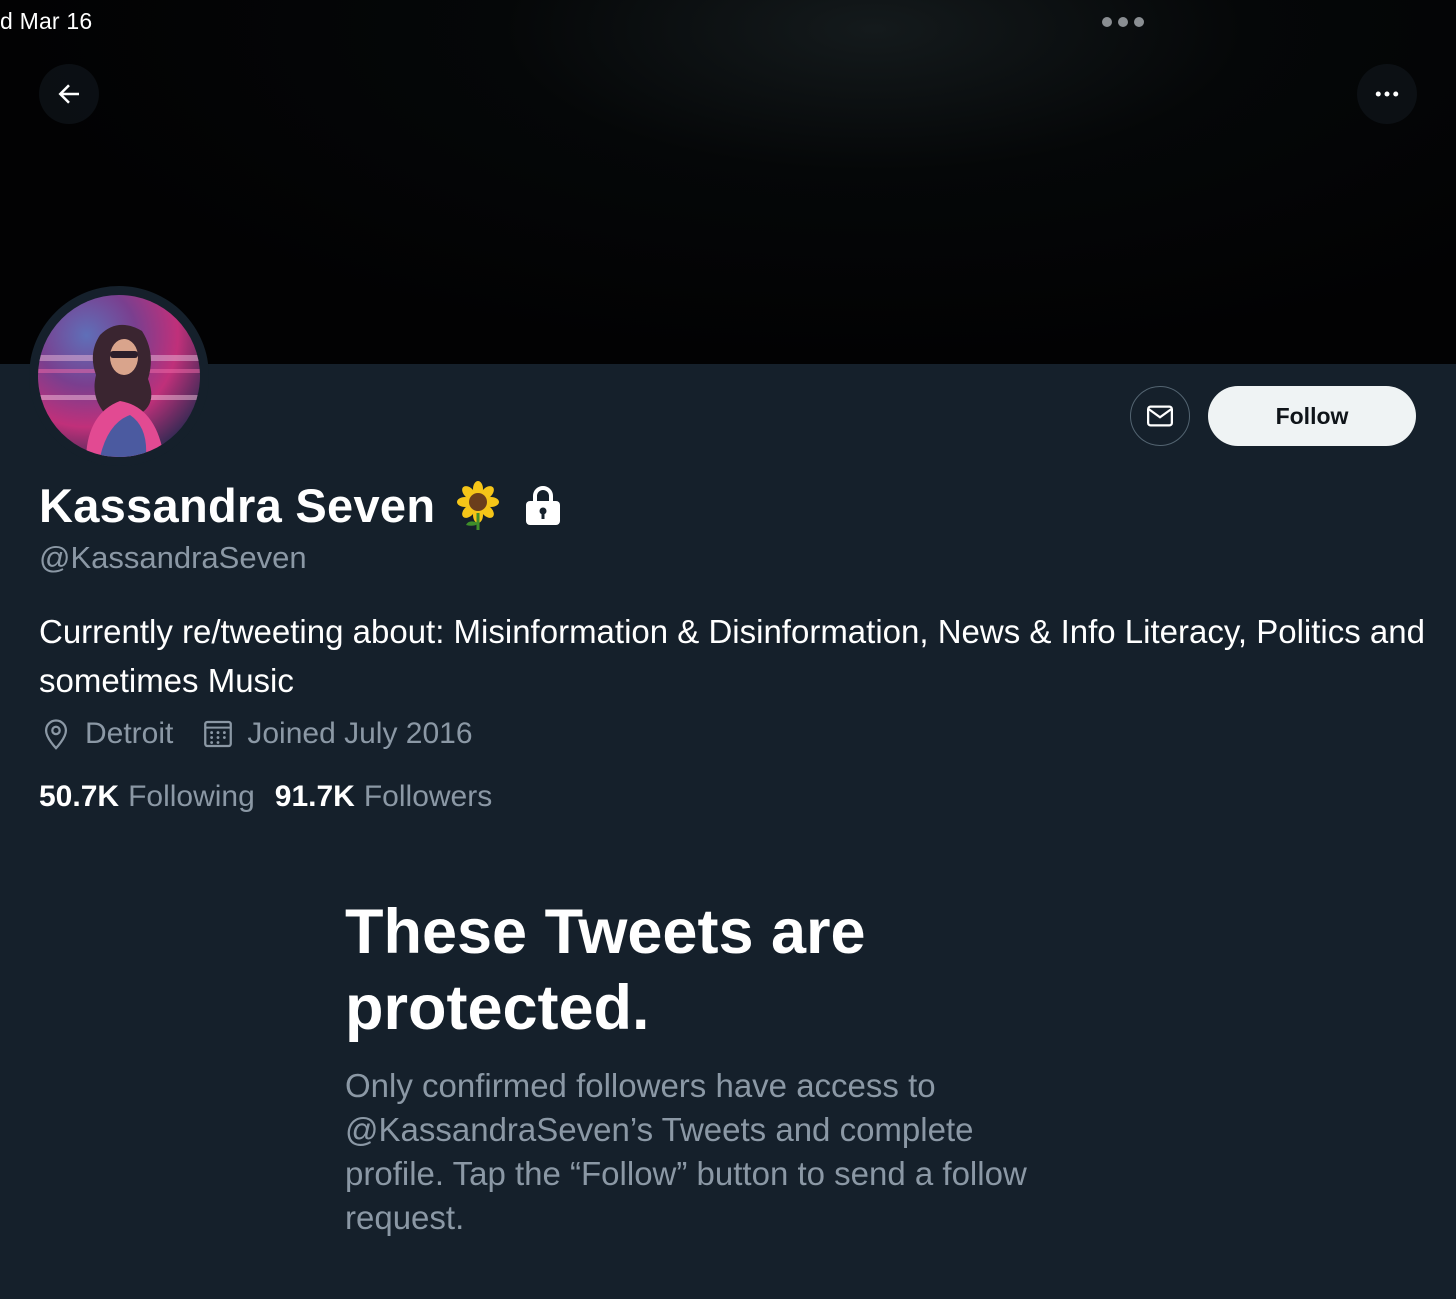 Image resolution: width=1456 pixels, height=1299 pixels. I want to click on joined-text: Joined July 2016, so click(360, 733).